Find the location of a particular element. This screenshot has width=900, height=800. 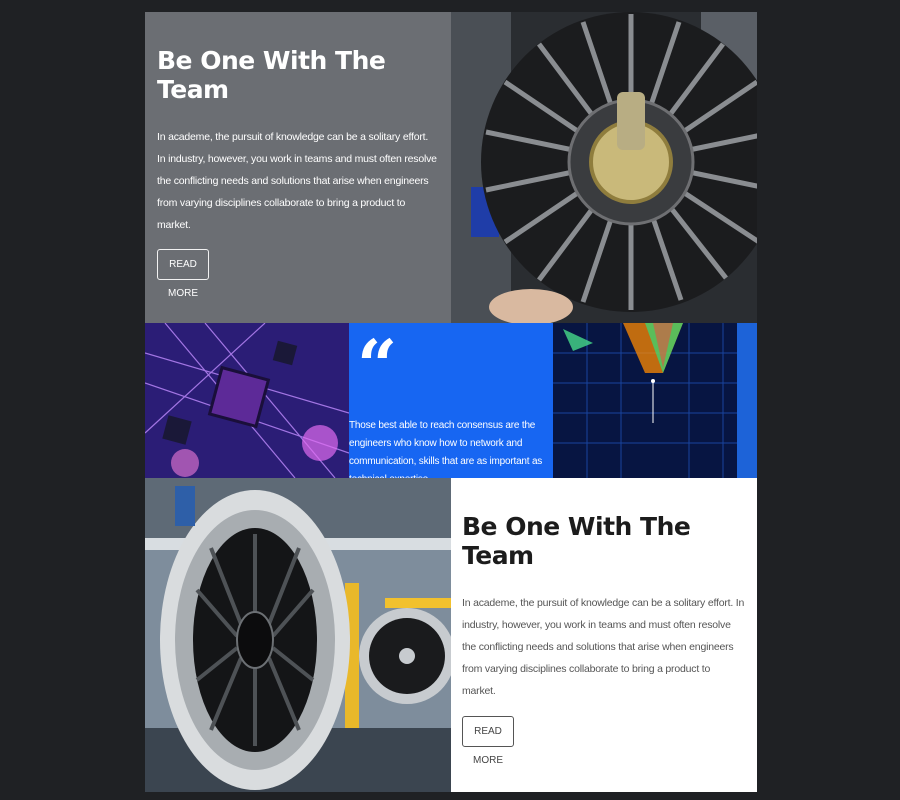

team-card-bottom-title: Be One With The Team is located at coordinates (576, 541).